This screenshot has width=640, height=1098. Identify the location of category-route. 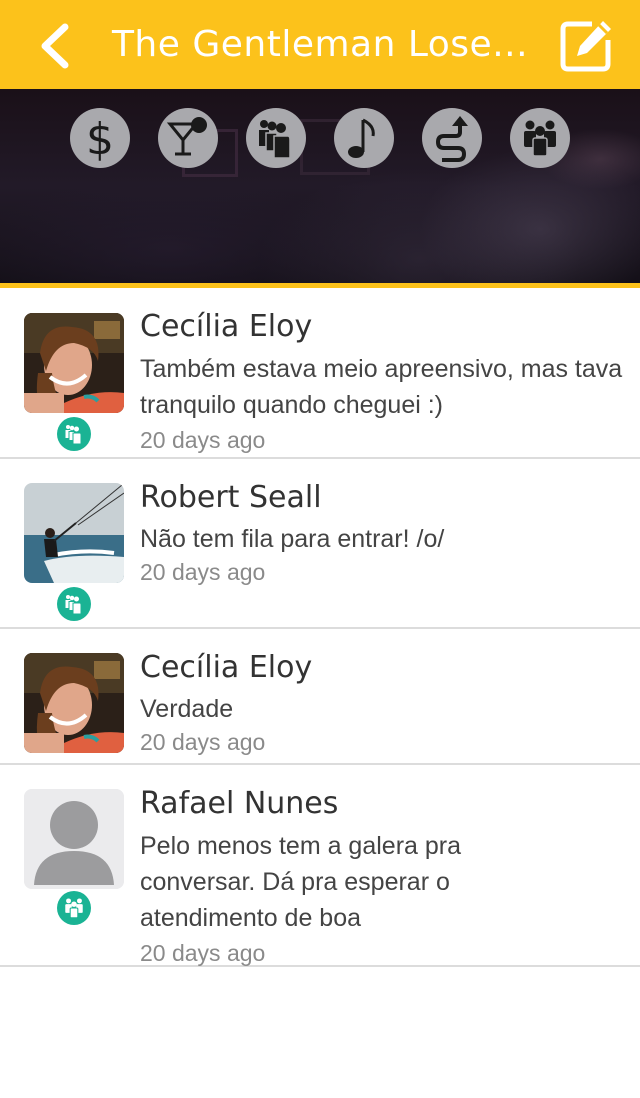
(452, 138).